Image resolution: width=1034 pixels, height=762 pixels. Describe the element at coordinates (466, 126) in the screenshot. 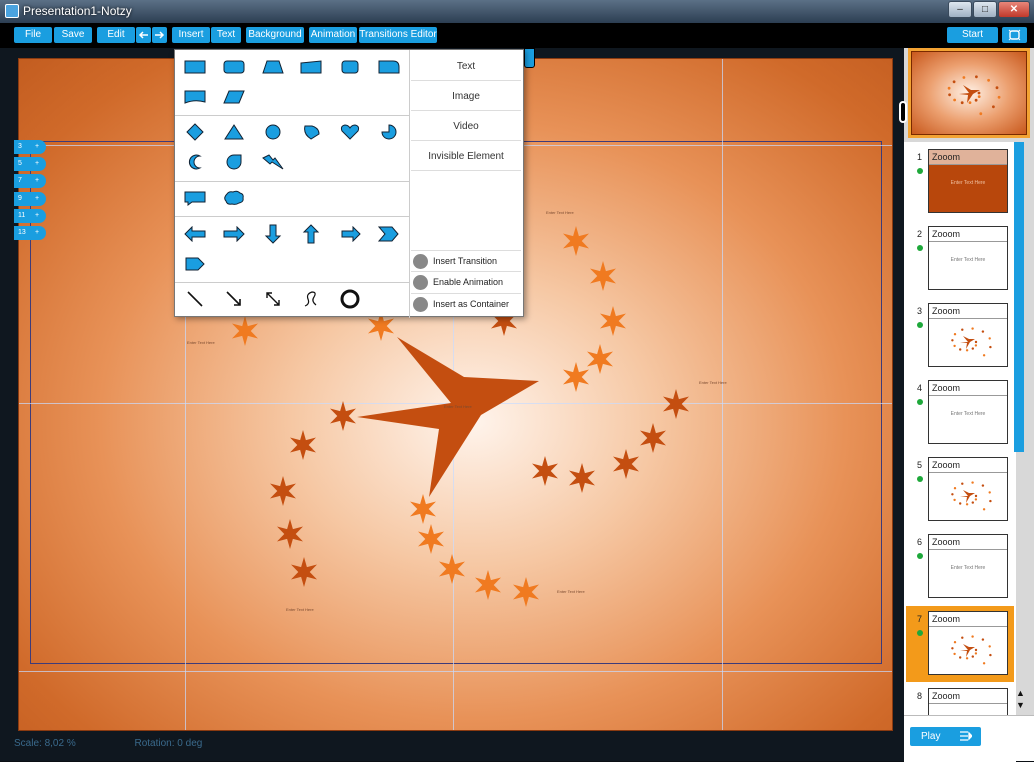

I see `insert-menu-item: Video` at that location.